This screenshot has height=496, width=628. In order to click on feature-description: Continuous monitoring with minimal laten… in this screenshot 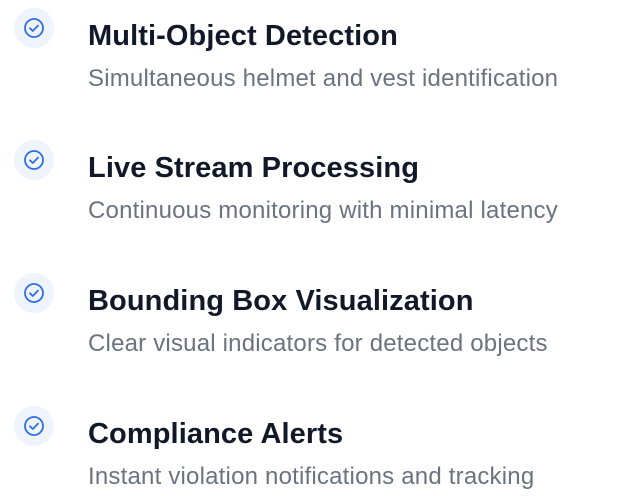, I will do `click(323, 210)`.